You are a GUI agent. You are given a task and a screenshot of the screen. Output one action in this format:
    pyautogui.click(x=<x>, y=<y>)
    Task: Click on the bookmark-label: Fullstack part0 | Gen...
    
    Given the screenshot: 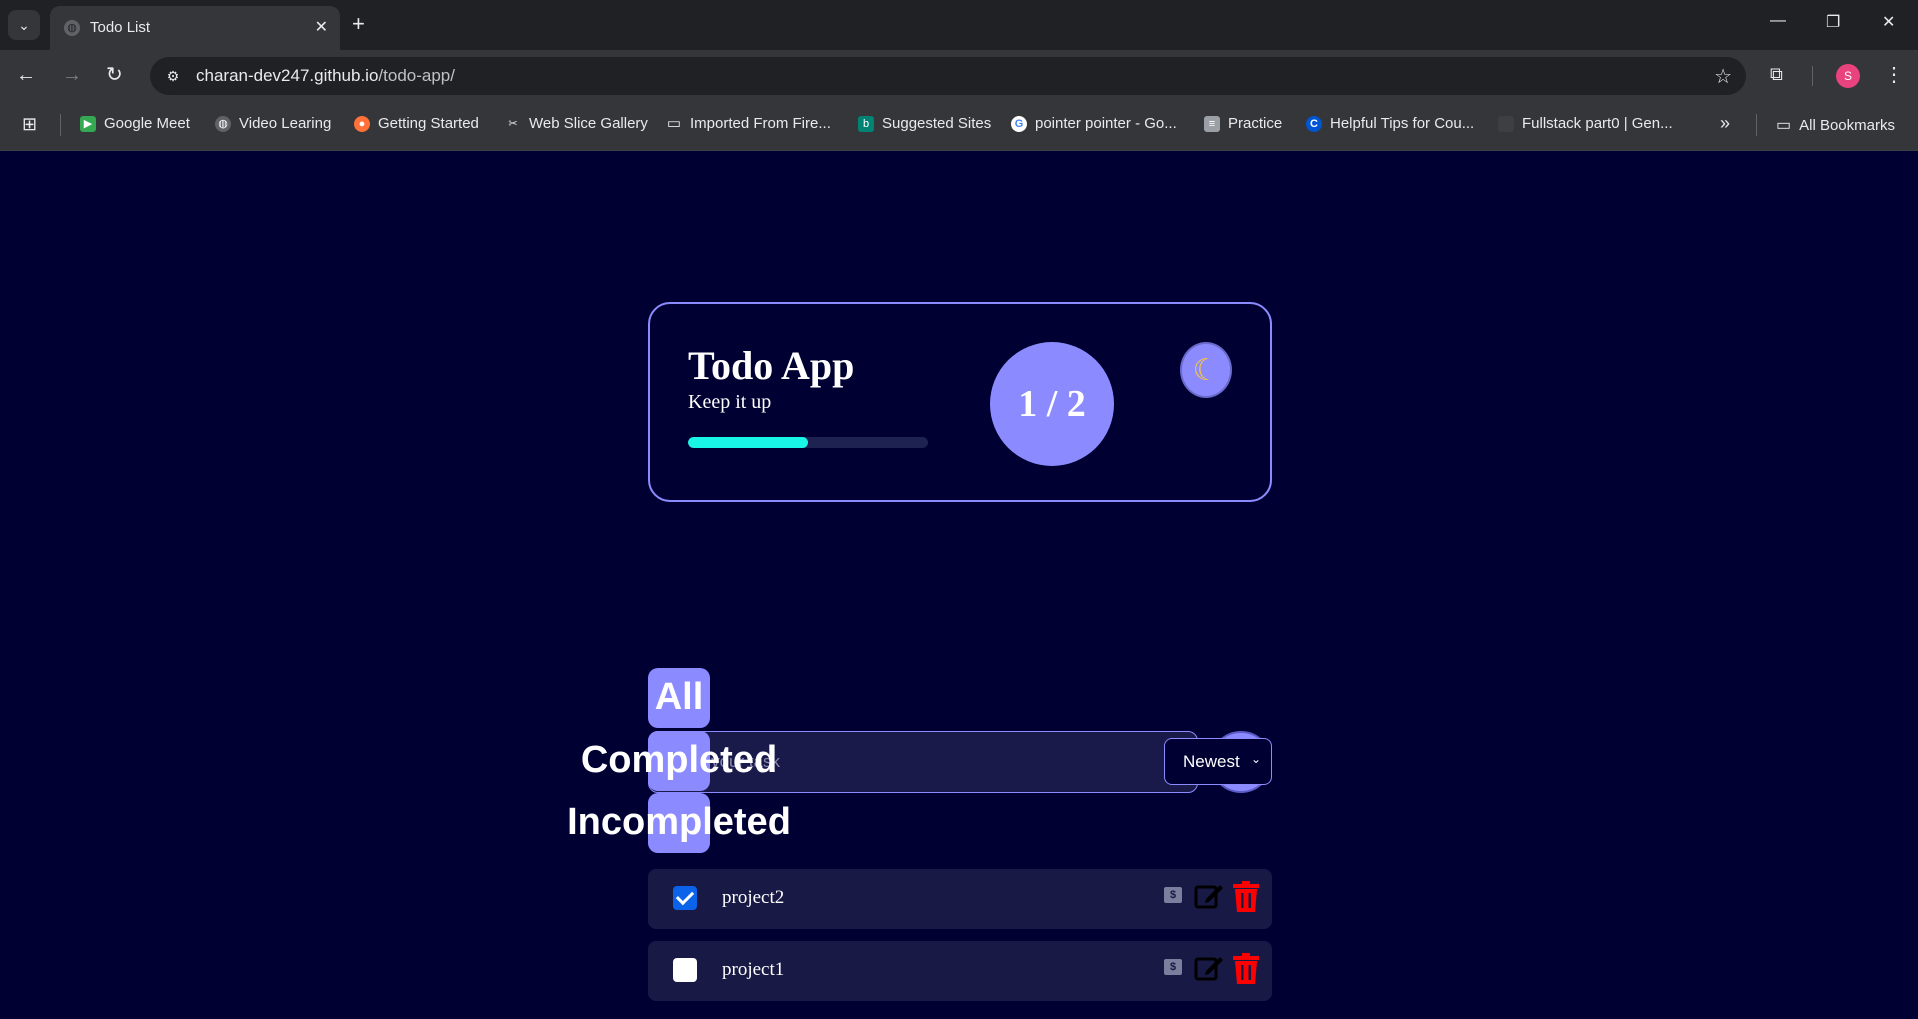 What is the action you would take?
    pyautogui.click(x=1597, y=123)
    